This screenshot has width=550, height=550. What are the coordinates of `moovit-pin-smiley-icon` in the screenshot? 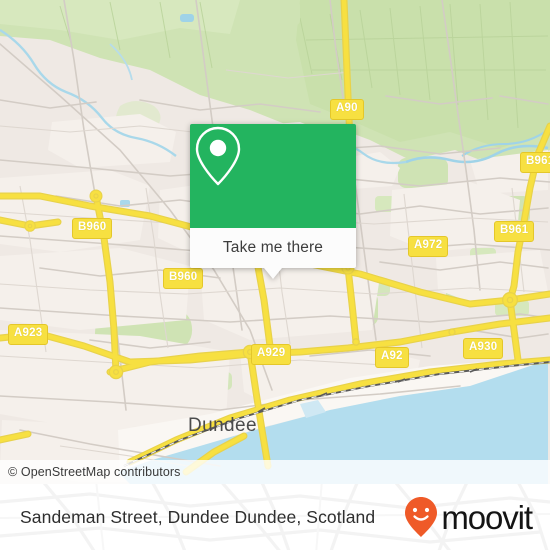 It's located at (421, 517).